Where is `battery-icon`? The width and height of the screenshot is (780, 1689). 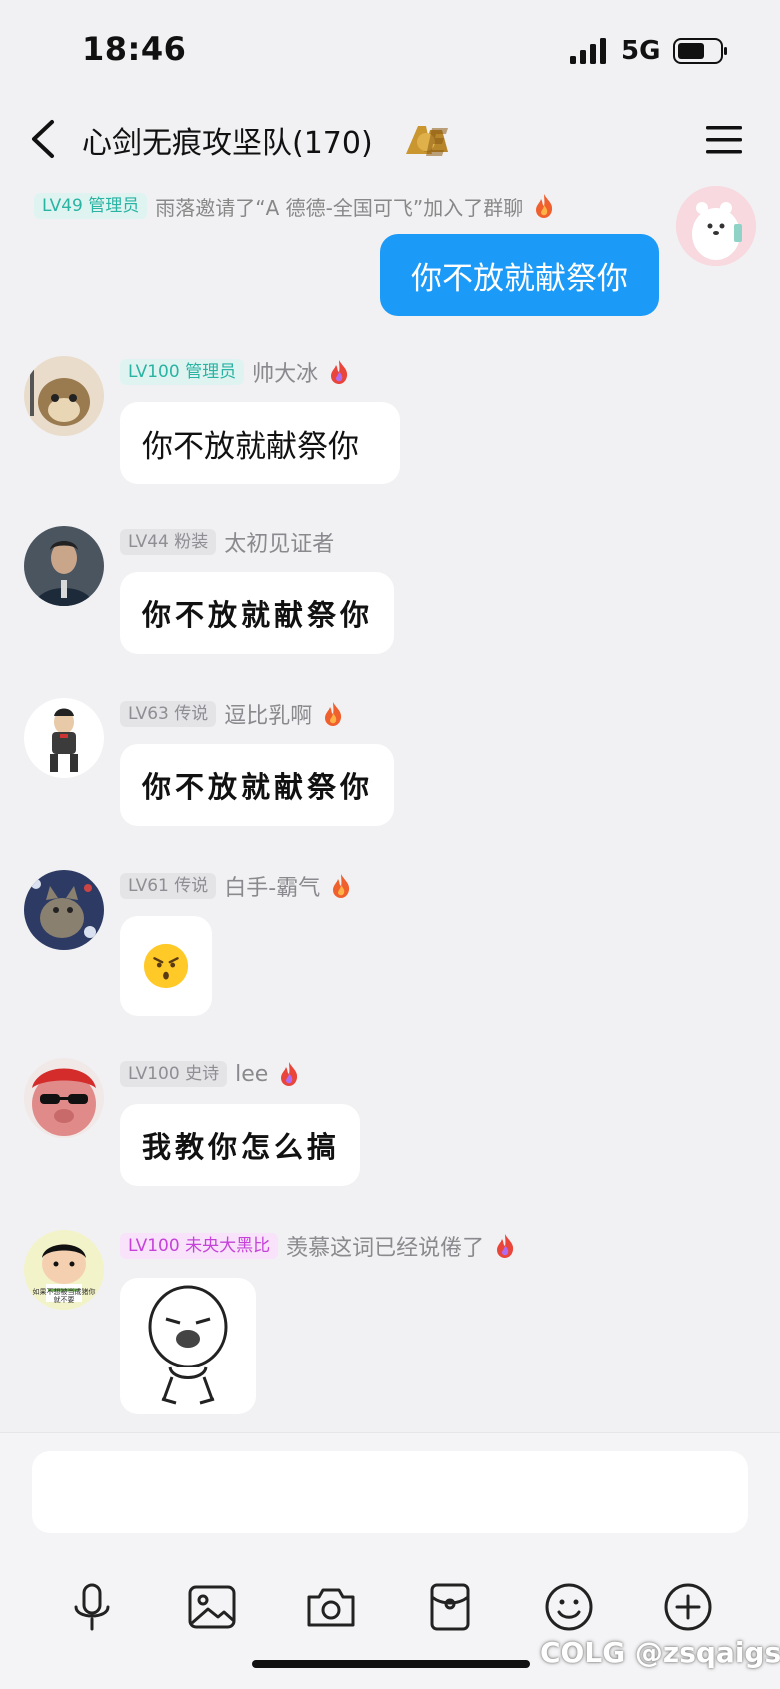 battery-icon is located at coordinates (700, 51).